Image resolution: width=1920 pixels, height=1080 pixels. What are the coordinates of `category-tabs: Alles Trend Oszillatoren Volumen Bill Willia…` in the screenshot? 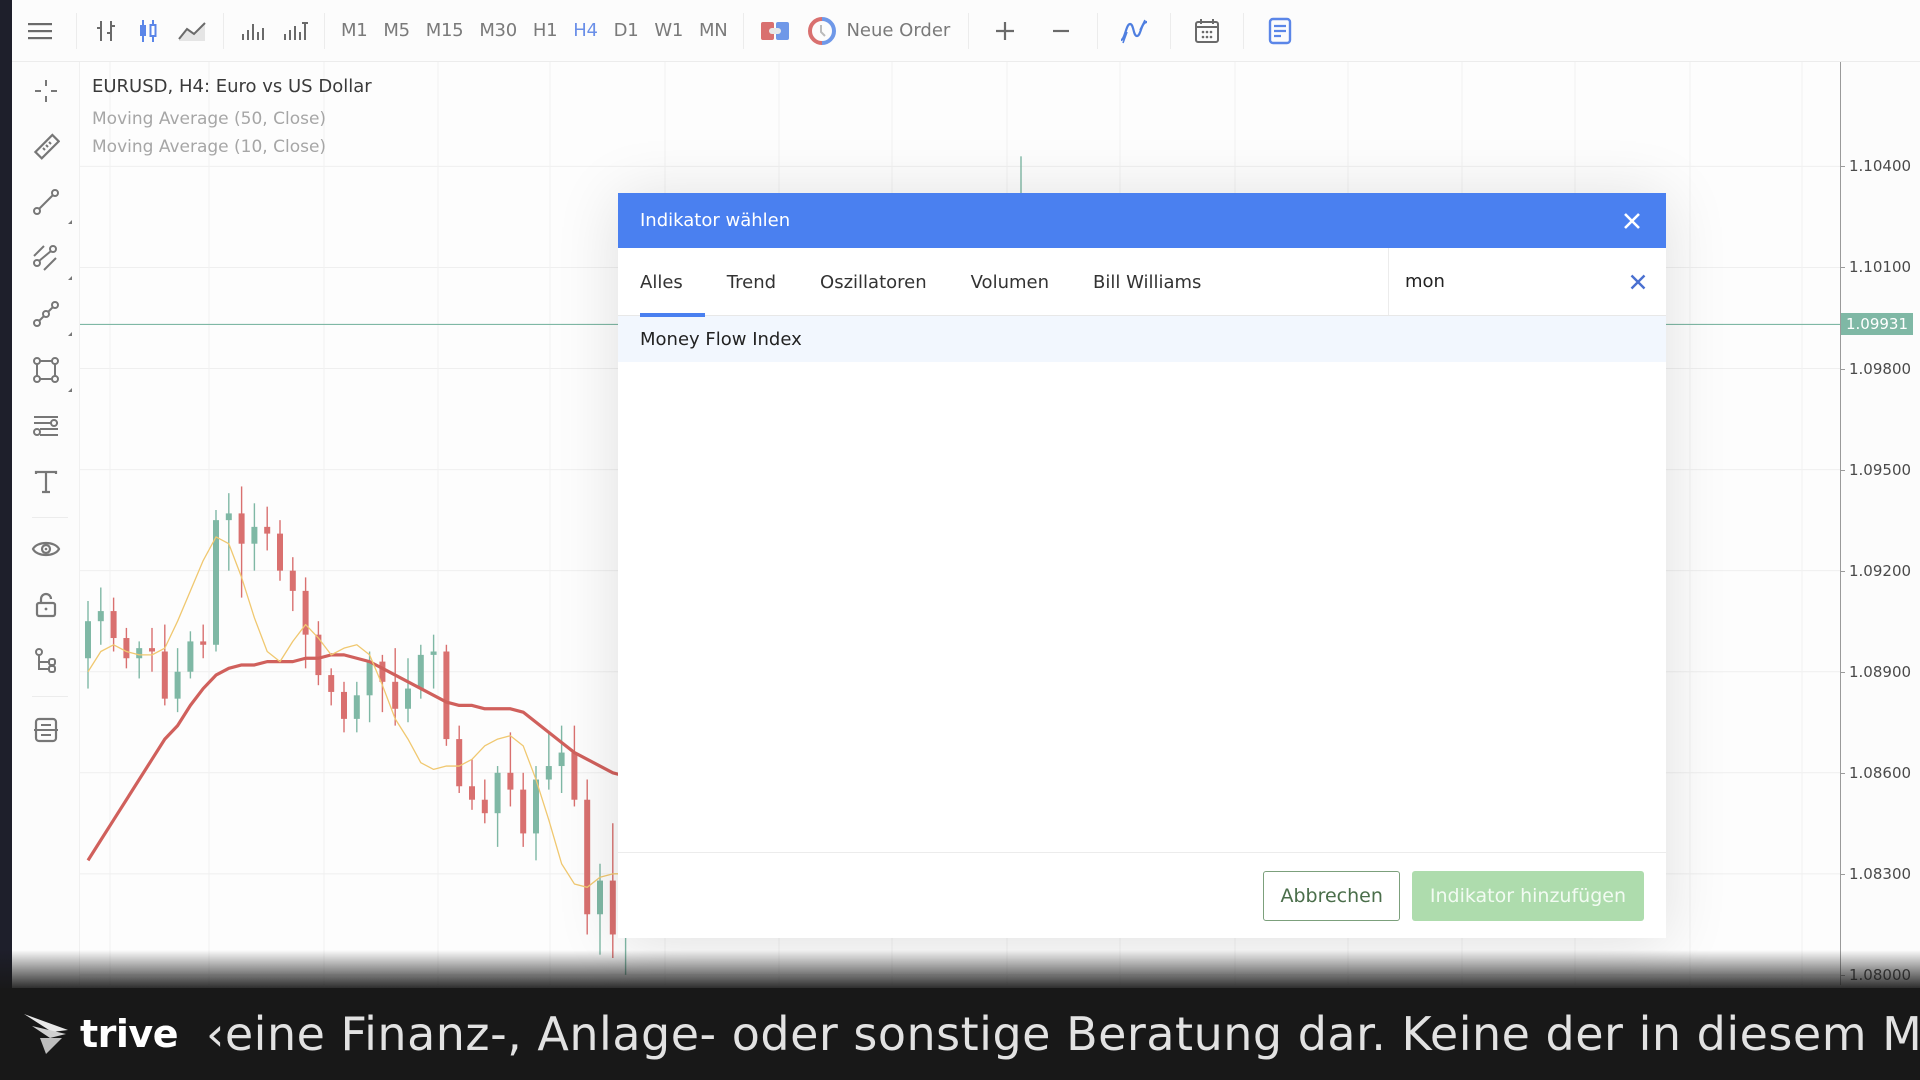 It's located at (1003, 282).